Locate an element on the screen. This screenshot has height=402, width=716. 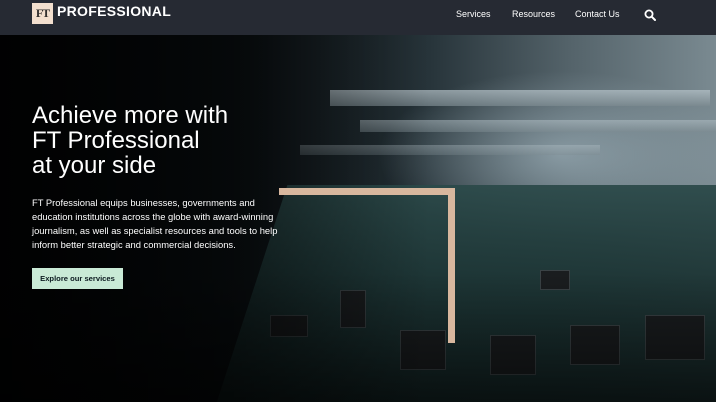
hero-title-line: Achieve more with is located at coordinates (130, 115).